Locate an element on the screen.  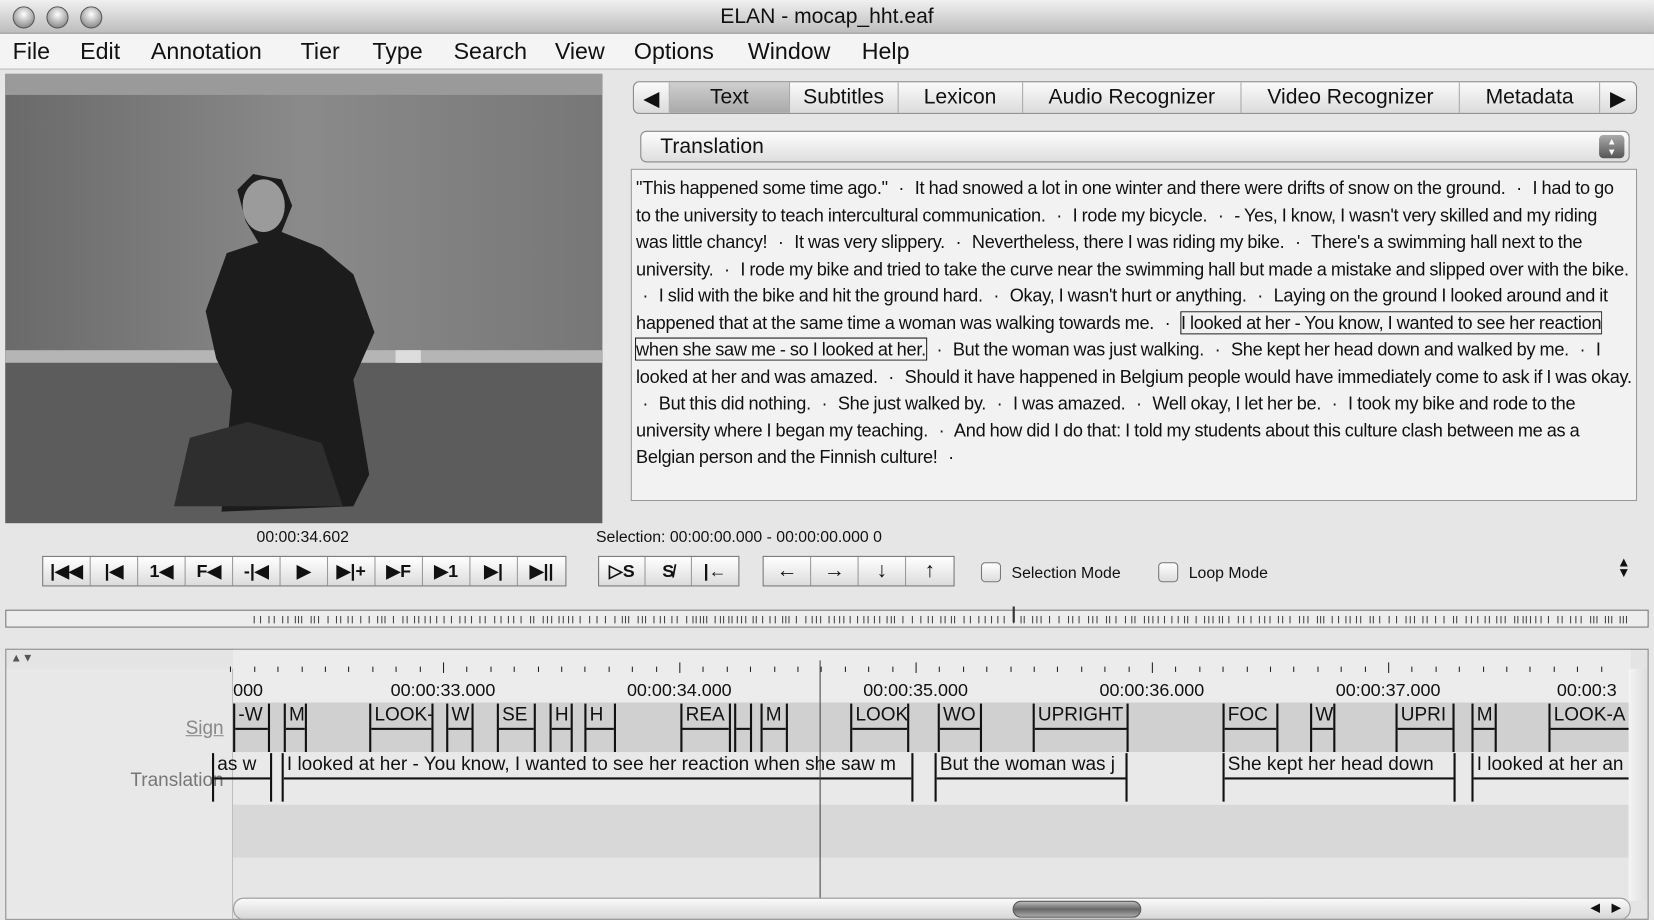
tab-video-recognizer: Video Recognizer is located at coordinates (1351, 97).